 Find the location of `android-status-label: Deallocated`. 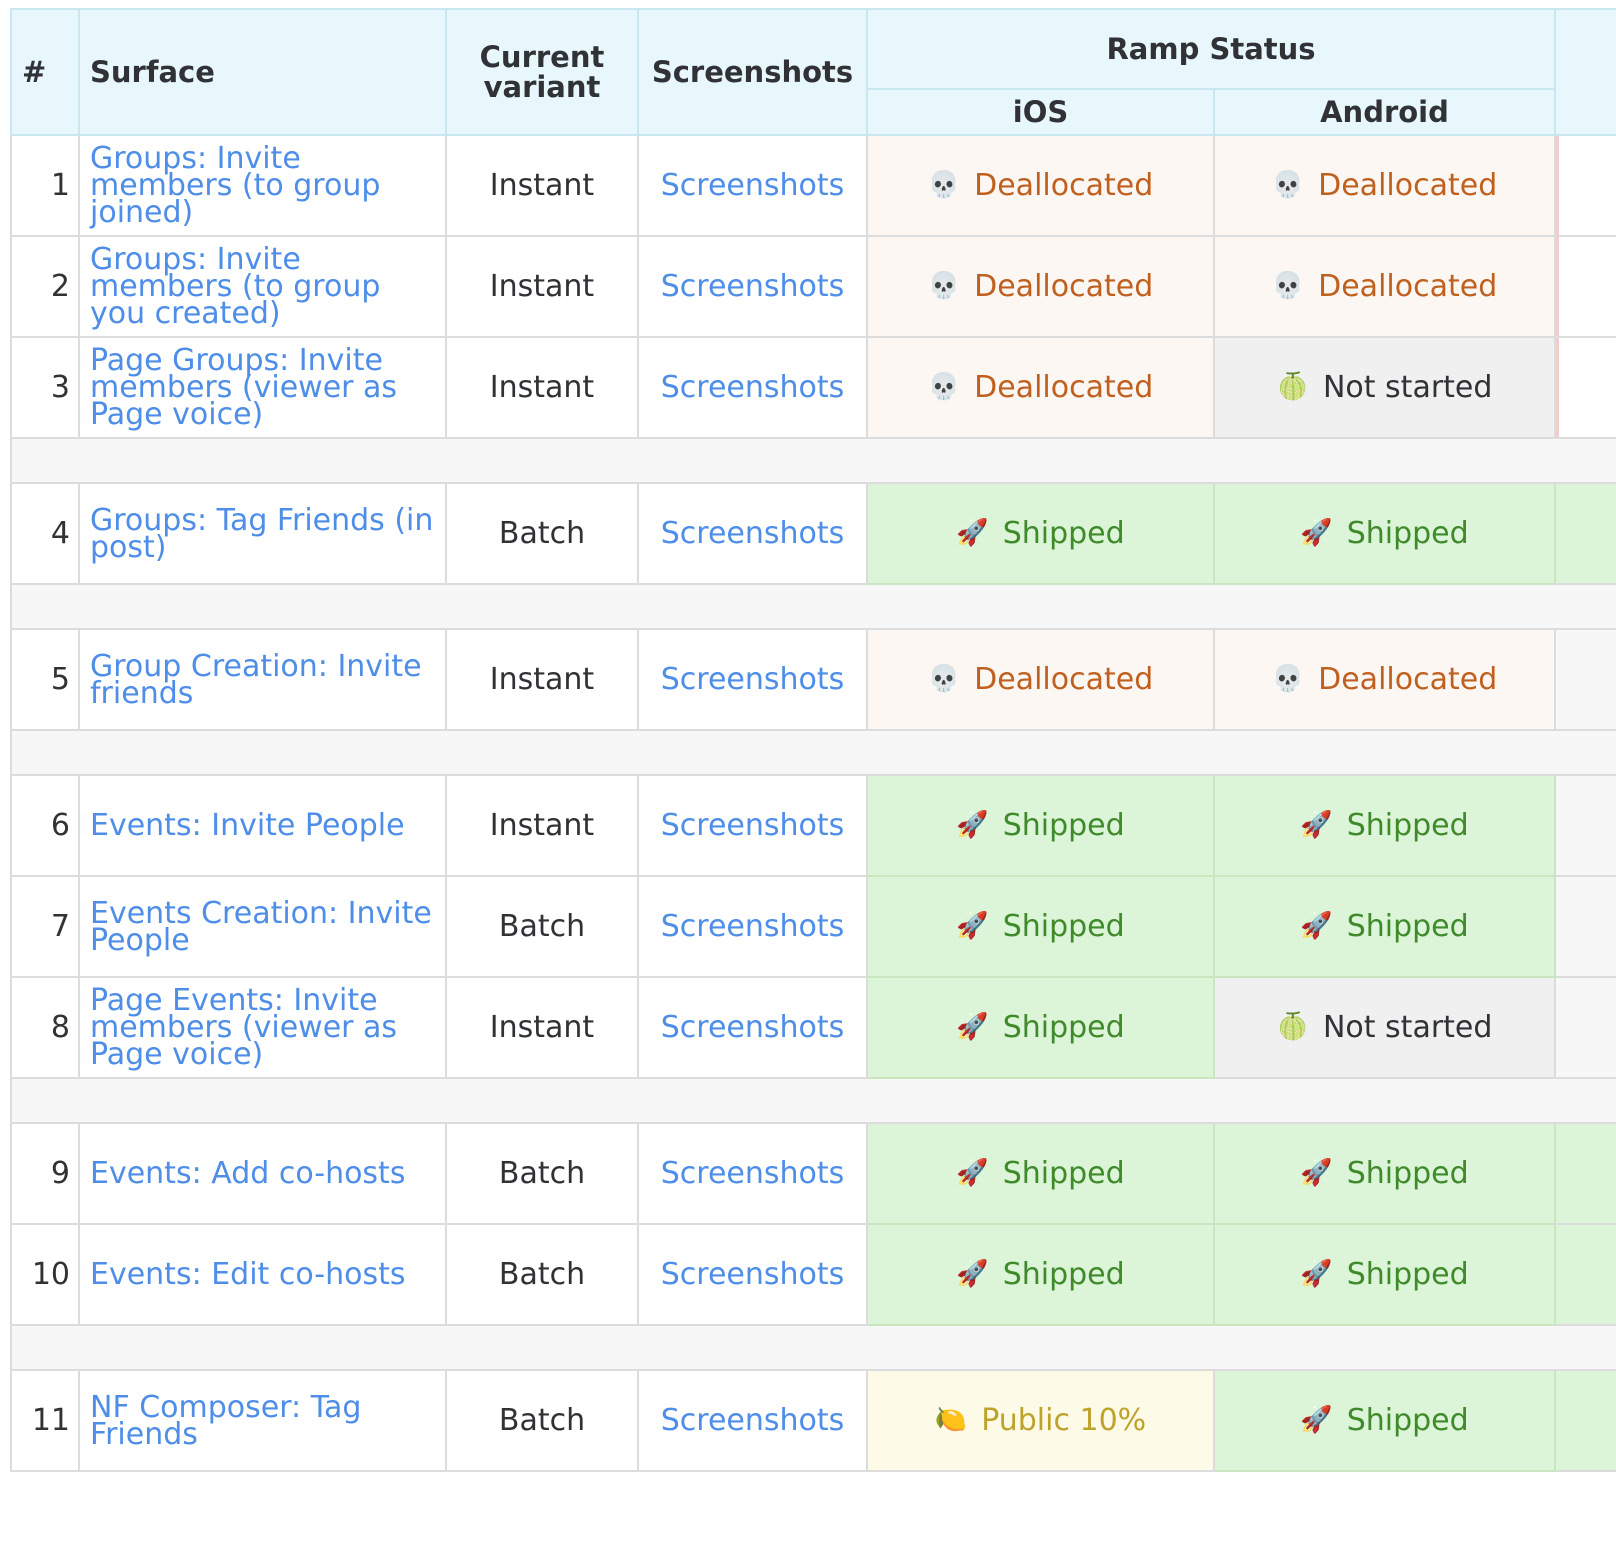

android-status-label: Deallocated is located at coordinates (1408, 286).